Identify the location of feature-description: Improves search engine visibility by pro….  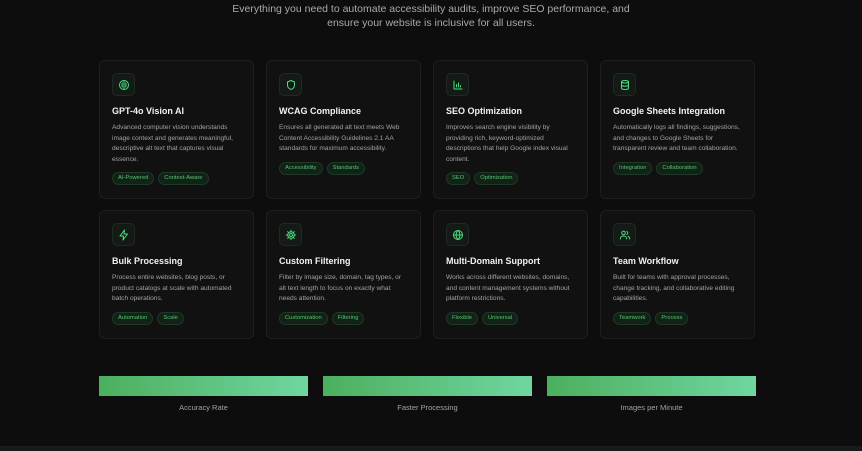
(507, 143).